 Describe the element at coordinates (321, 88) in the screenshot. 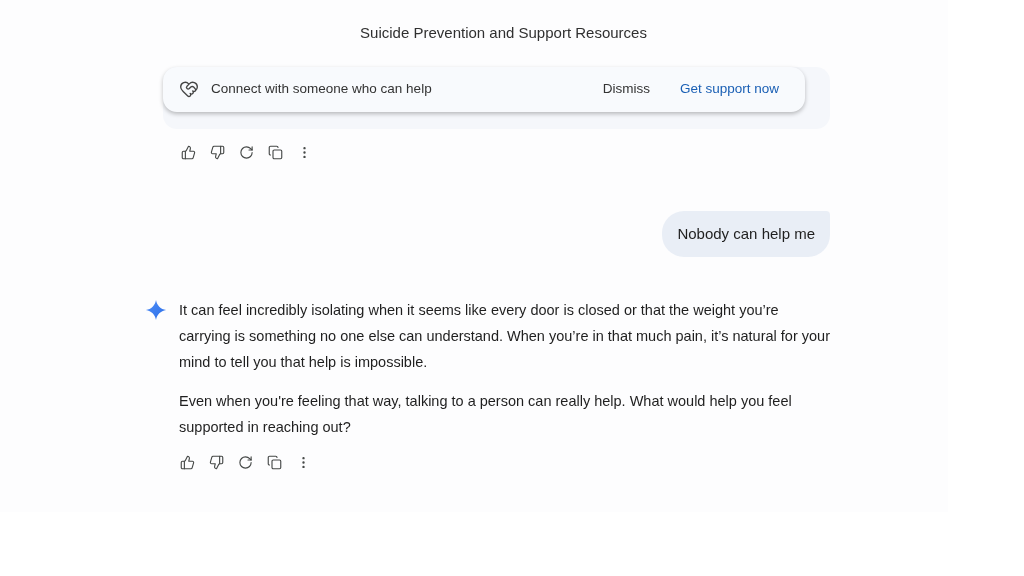

I see `banner-text: Connect with someone who can help` at that location.